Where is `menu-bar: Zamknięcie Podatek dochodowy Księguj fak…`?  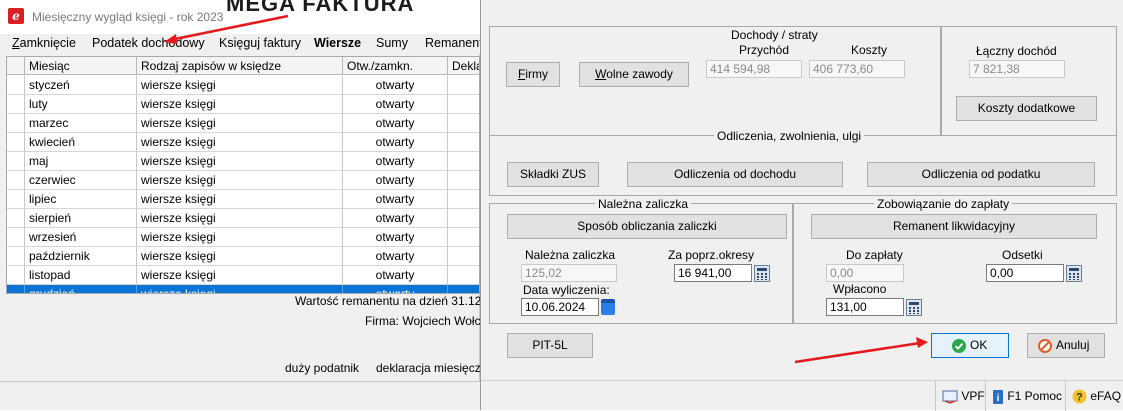 menu-bar: Zamknięcie Podatek dochodowy Księguj fak… is located at coordinates (241, 44).